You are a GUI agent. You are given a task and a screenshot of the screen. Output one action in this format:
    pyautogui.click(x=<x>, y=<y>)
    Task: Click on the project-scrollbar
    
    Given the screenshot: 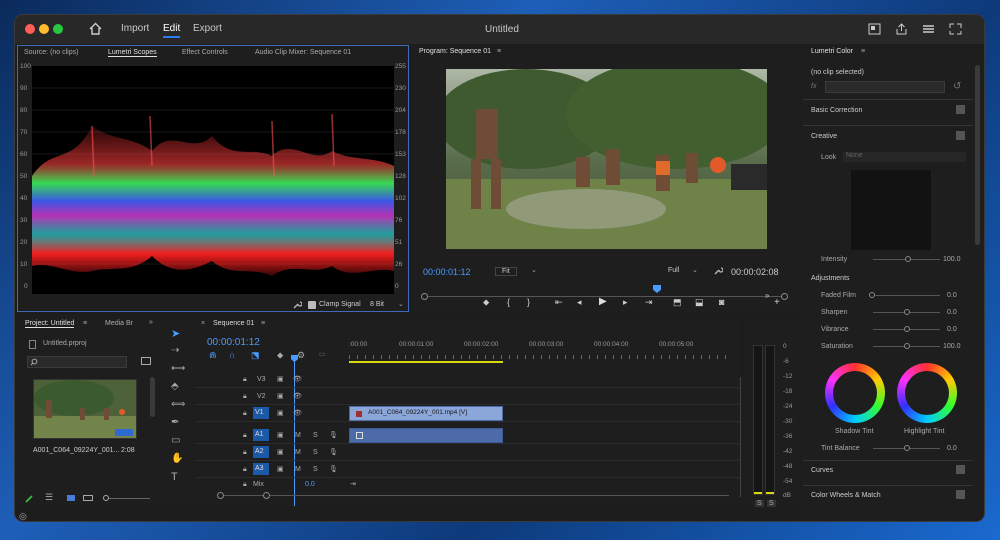 What is the action you would take?
    pyautogui.click(x=152, y=397)
    